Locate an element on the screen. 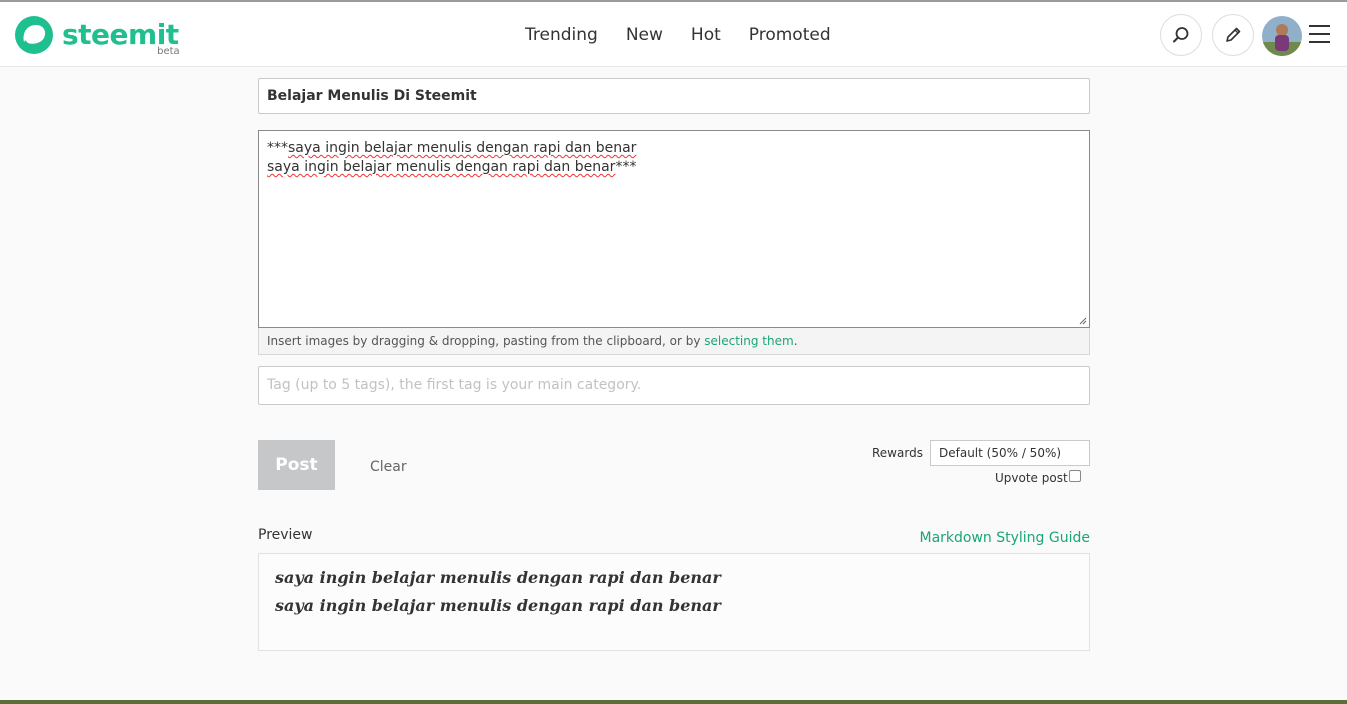 Image resolution: width=1347 pixels, height=704 pixels. nav-hot: Hot is located at coordinates (706, 35).